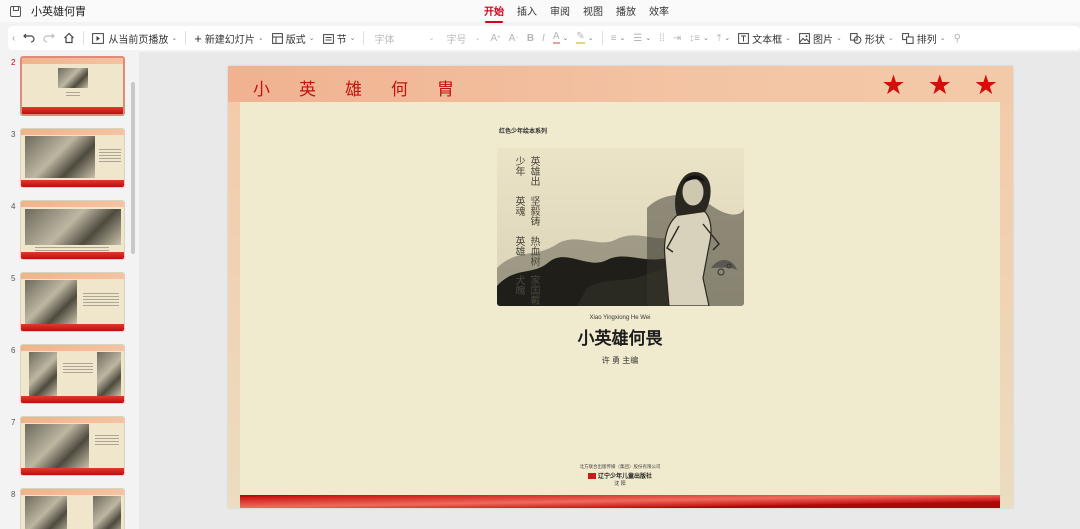 The width and height of the screenshot is (1080, 529). Describe the element at coordinates (58, 12) in the screenshot. I see `document-title: 小英雄何胄` at that location.